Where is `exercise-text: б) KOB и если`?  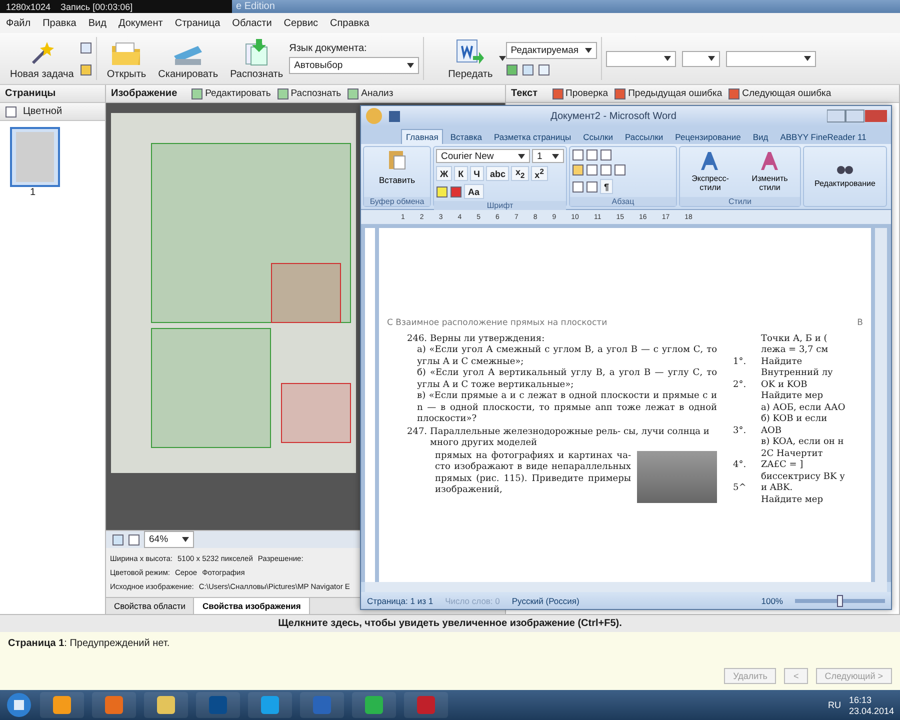 exercise-text: б) KOB и если is located at coordinates (794, 420).